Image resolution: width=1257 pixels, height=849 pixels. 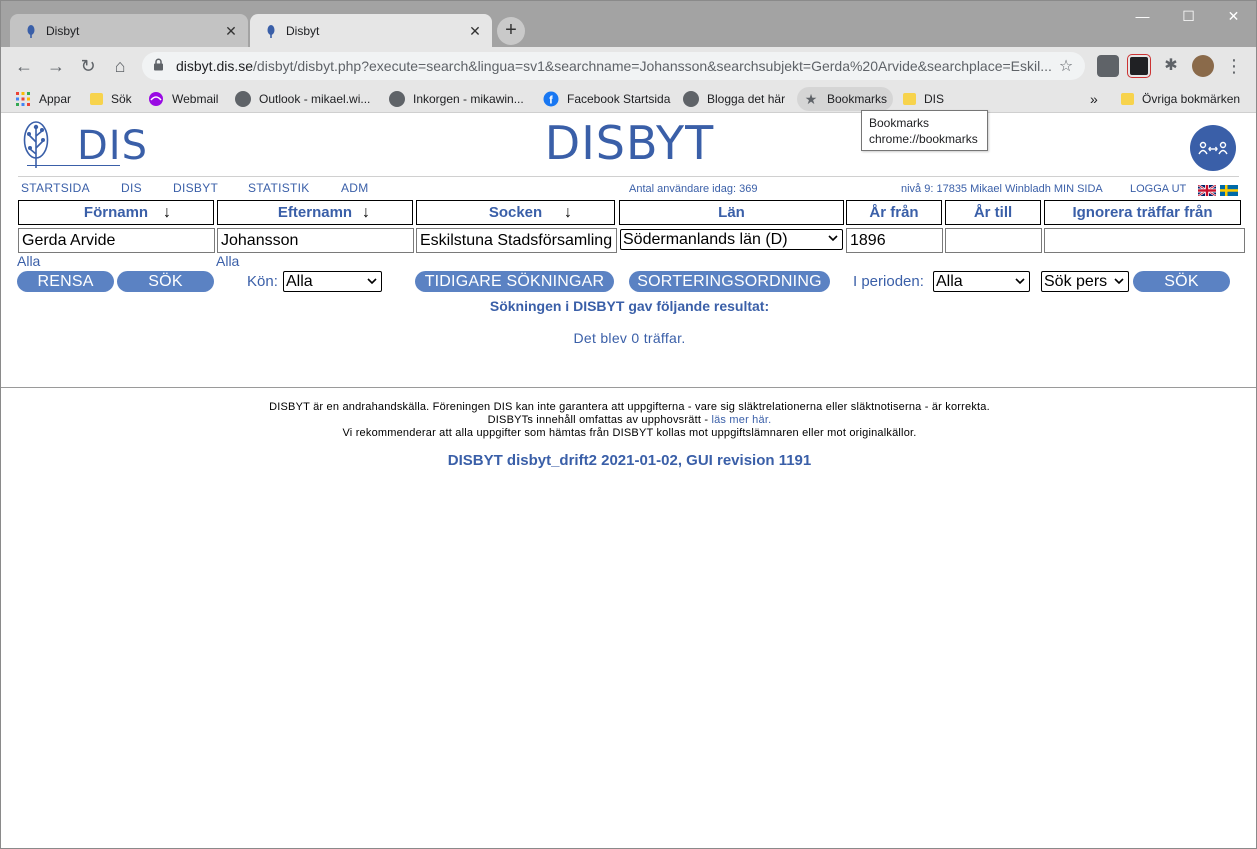 I want to click on bookmark-webmail: Webmail, so click(x=183, y=99).